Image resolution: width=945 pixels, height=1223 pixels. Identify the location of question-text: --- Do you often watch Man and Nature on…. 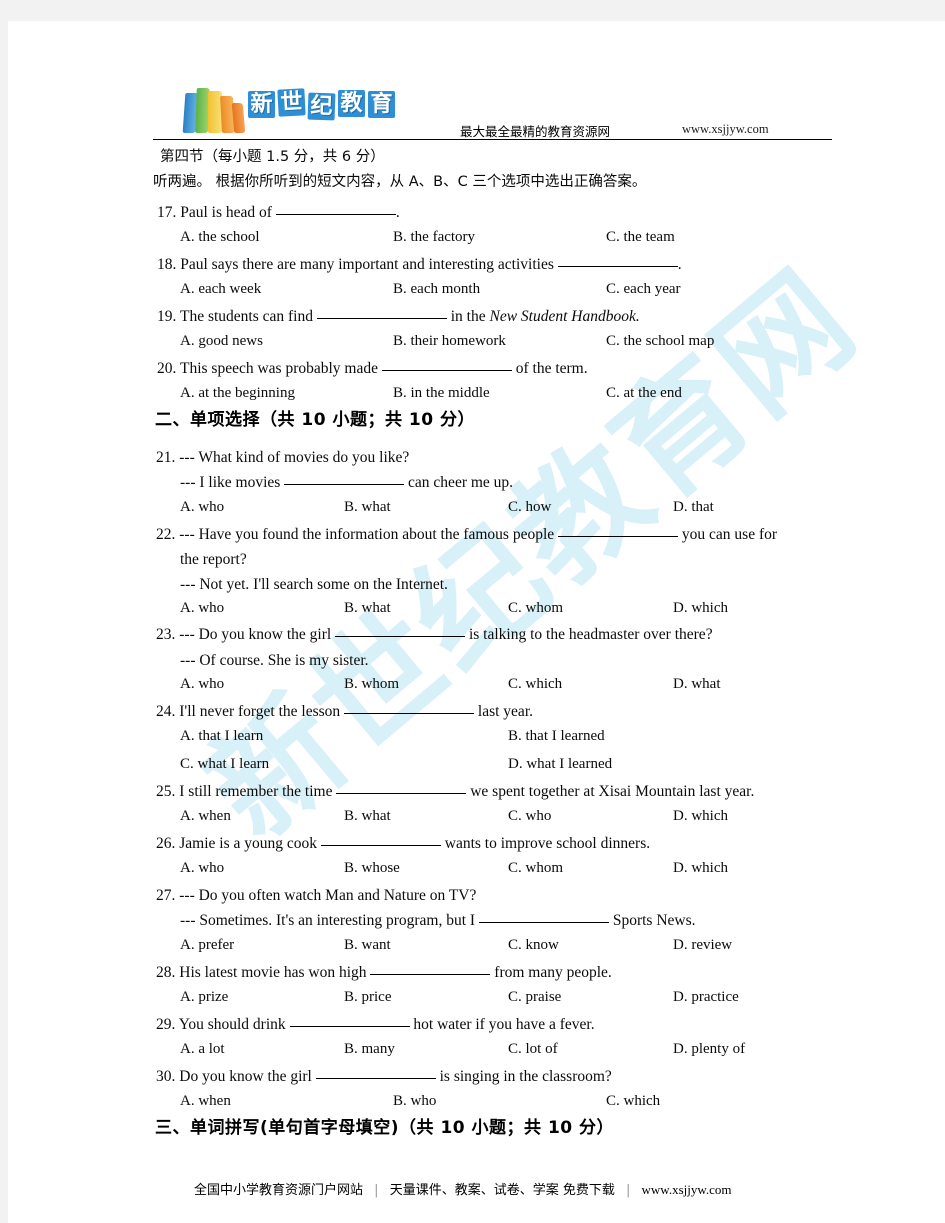
(328, 895).